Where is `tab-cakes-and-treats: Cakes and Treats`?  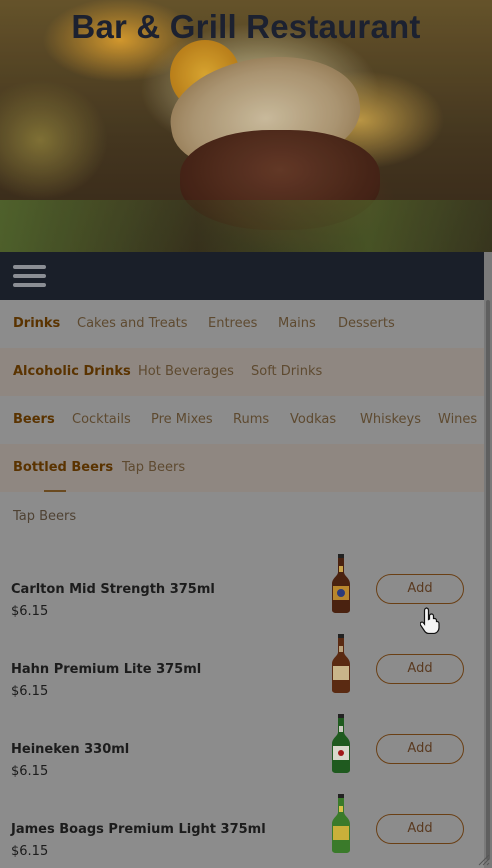
tab-cakes-and-treats: Cakes and Treats is located at coordinates (132, 324).